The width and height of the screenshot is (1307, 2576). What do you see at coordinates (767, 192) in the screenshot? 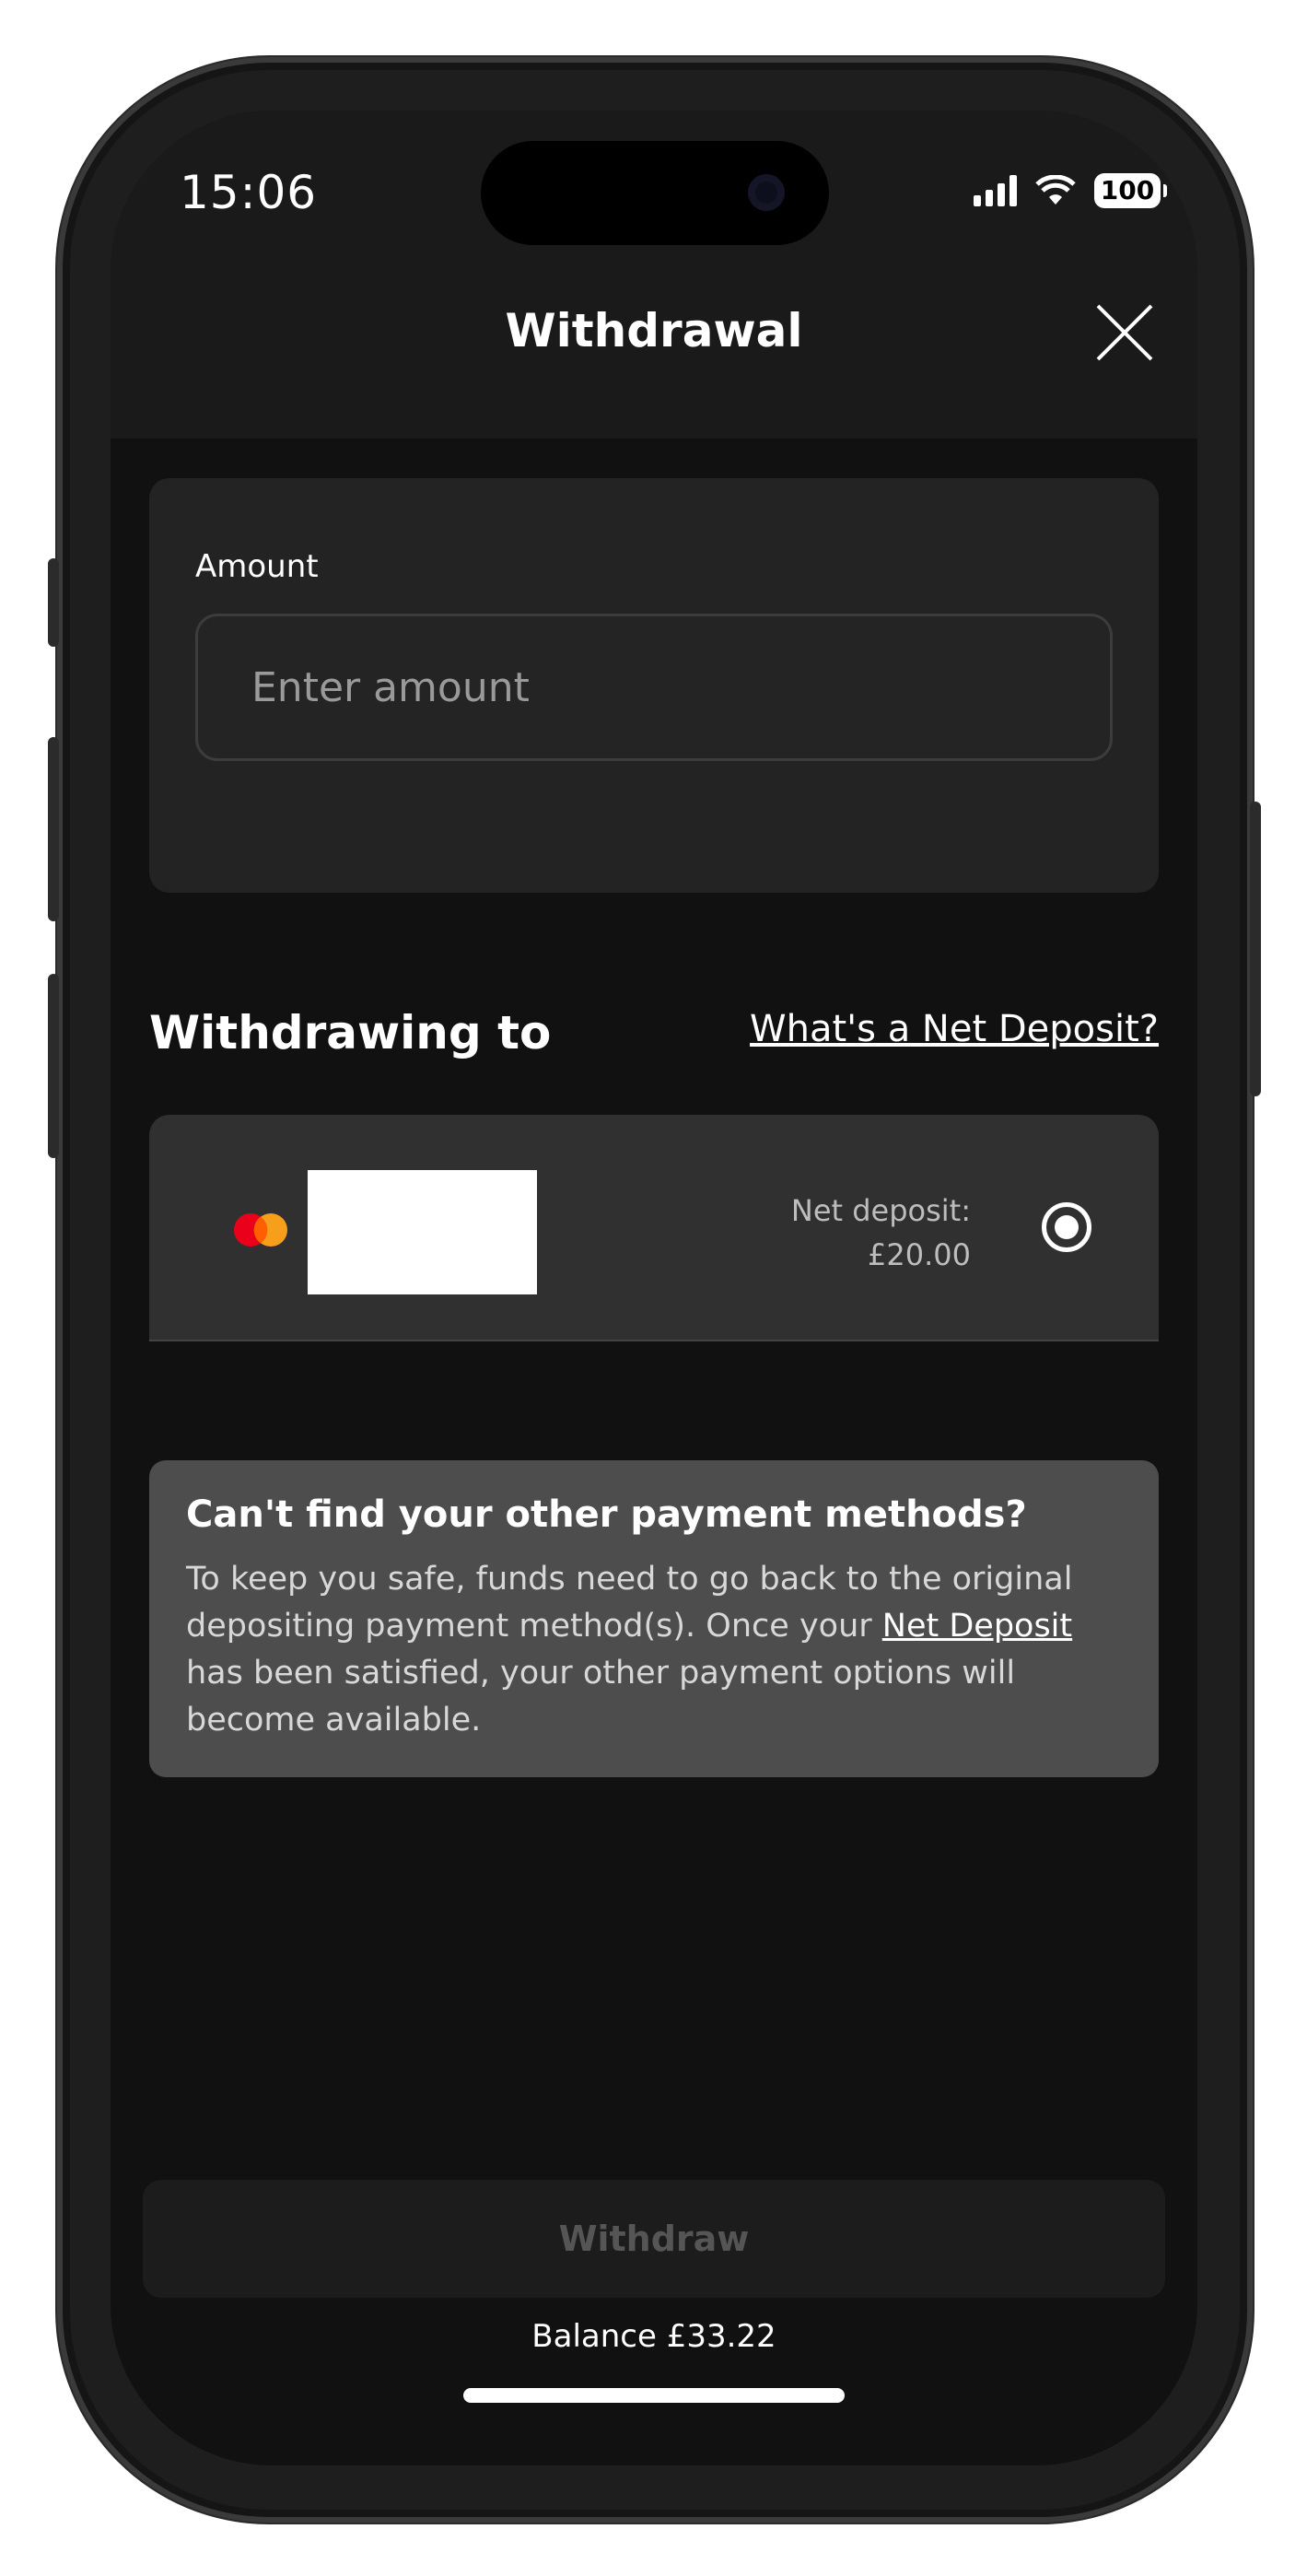
I see `camera-icon` at bounding box center [767, 192].